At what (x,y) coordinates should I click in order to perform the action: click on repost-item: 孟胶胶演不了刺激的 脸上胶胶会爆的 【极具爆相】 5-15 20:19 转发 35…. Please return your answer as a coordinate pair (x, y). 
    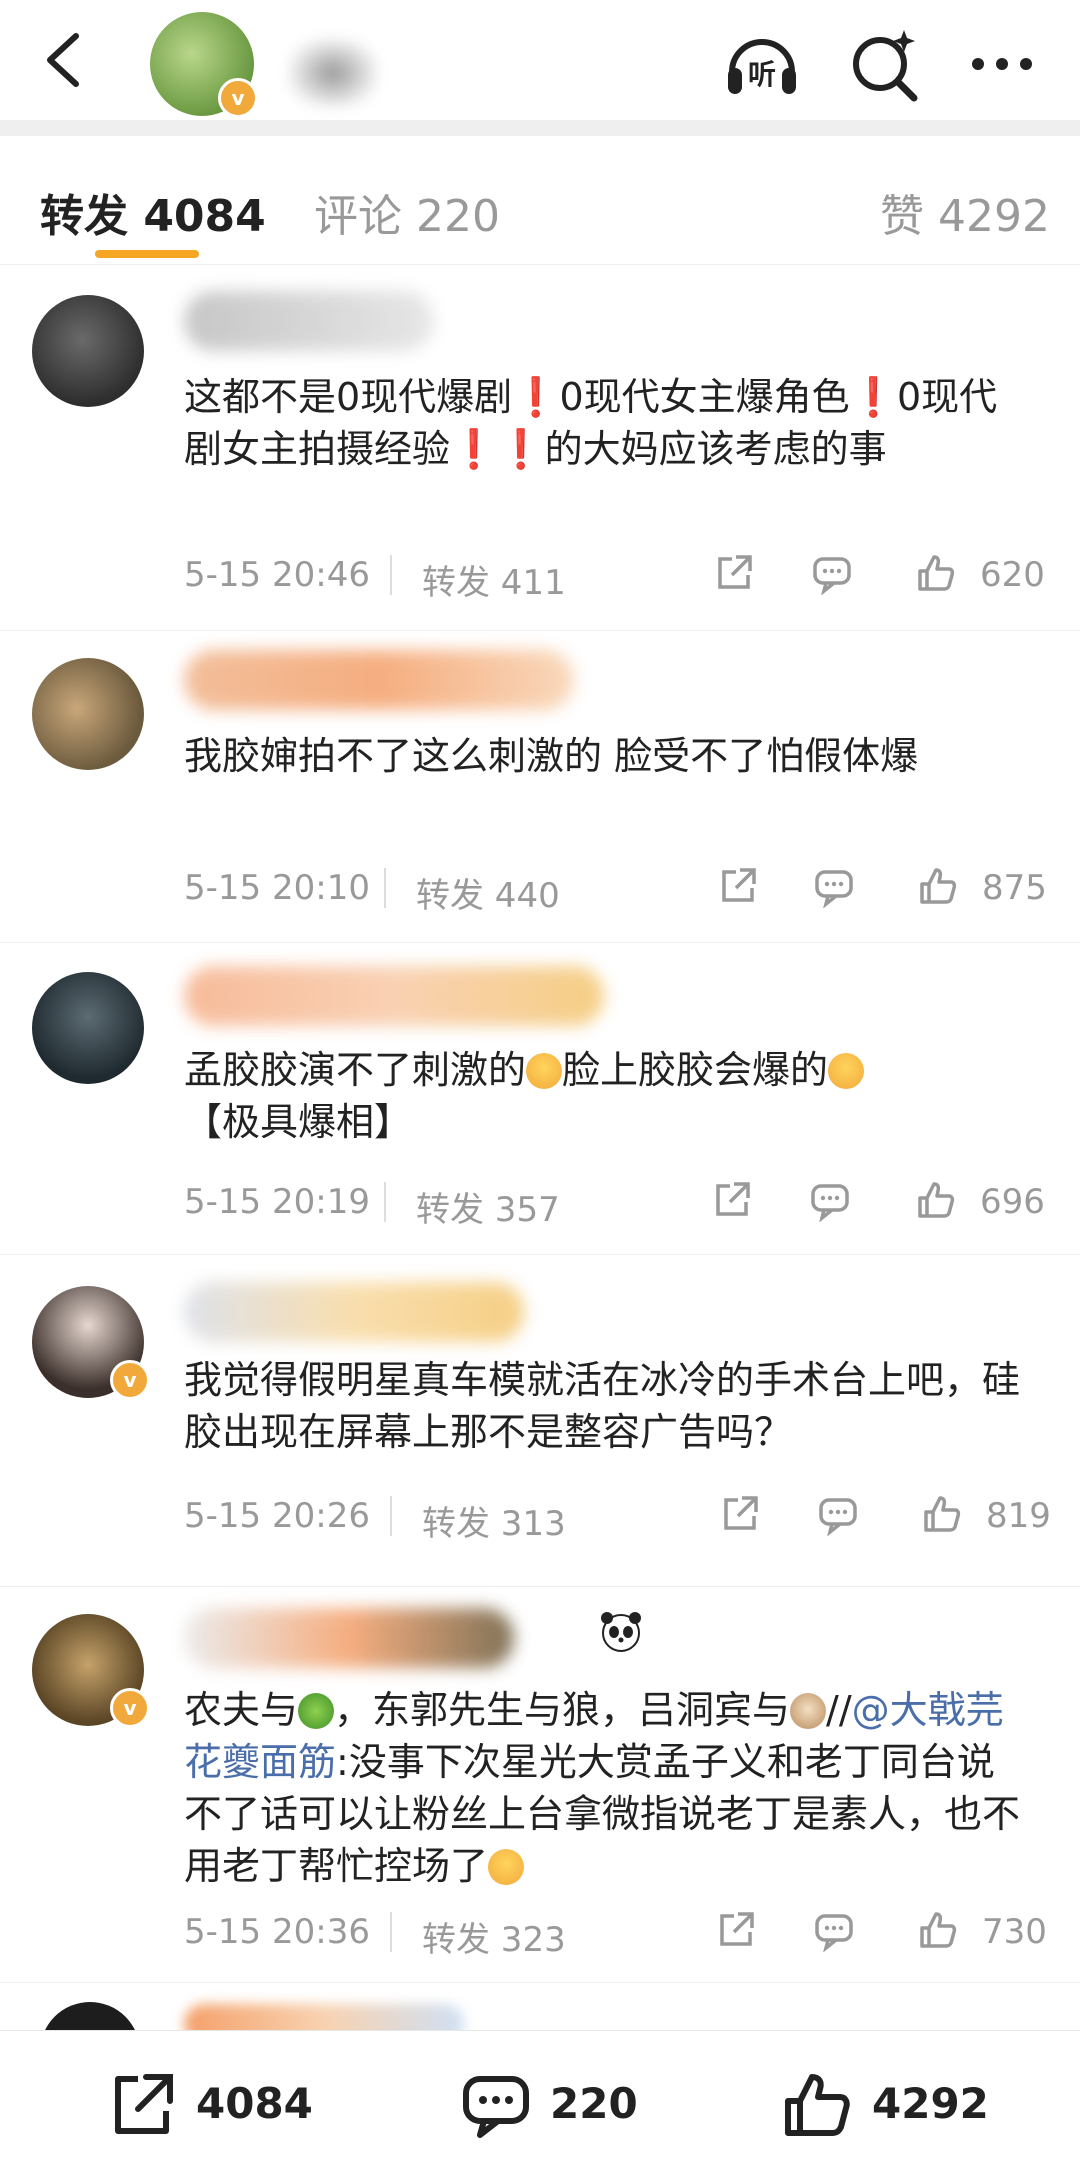
    Looking at the image, I should click on (540, 1098).